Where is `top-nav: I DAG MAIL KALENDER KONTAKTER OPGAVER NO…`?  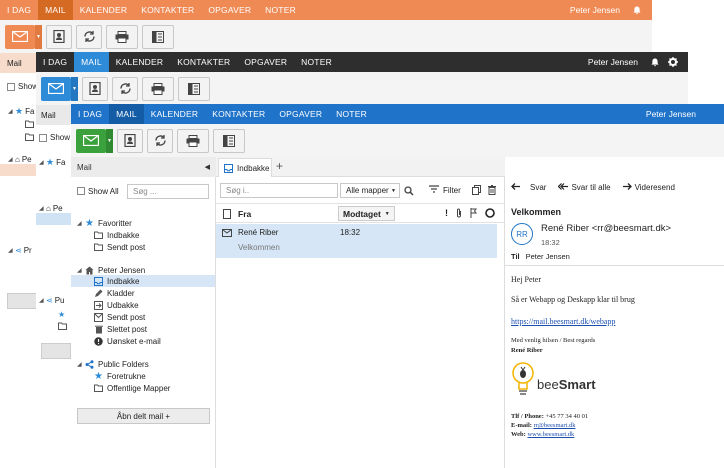
top-nav: I DAG MAIL KALENDER KONTAKTER OPGAVER NO… is located at coordinates (362, 62).